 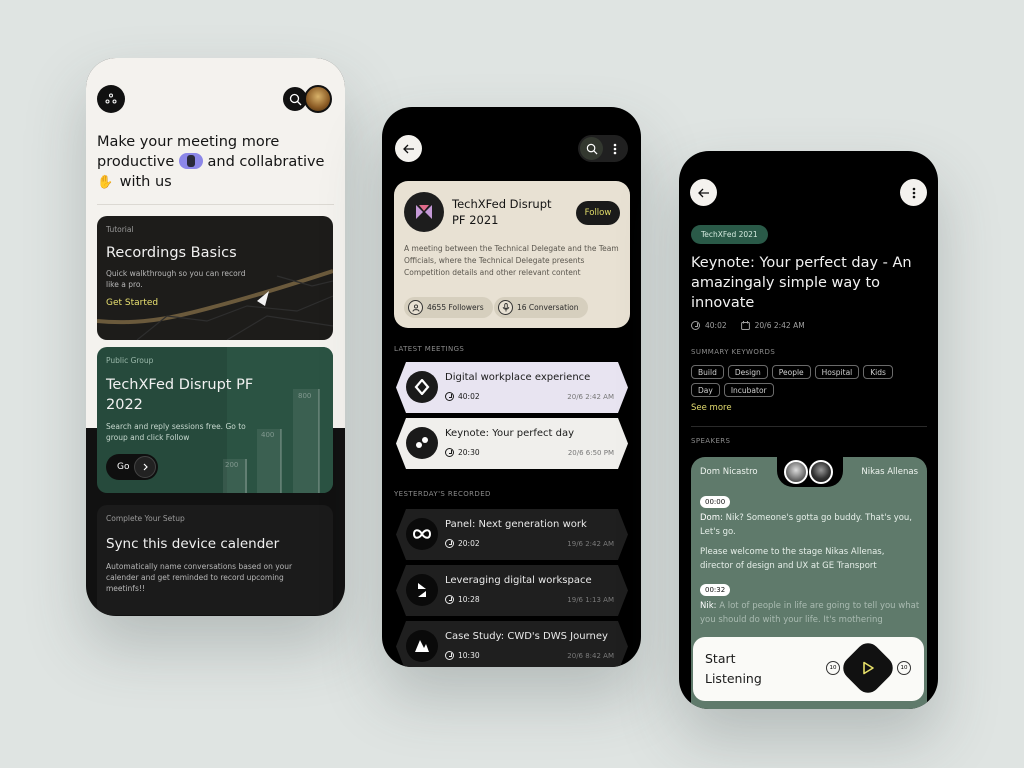 I want to click on latest-meetings-label: LATEST MEETINGS, so click(x=429, y=349).